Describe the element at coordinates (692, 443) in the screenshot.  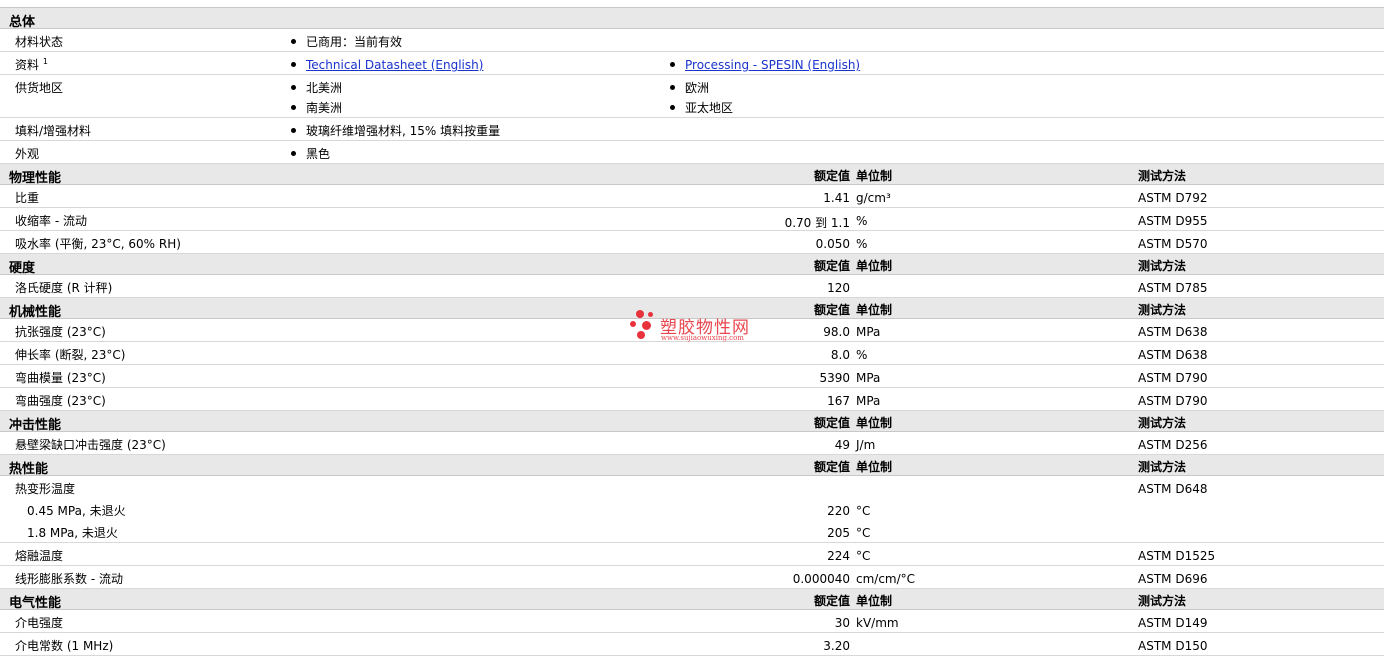
I see `property-row: 悬壁梁缺口冲击强度 (23°C) 49 J/m ASTM D256` at that location.